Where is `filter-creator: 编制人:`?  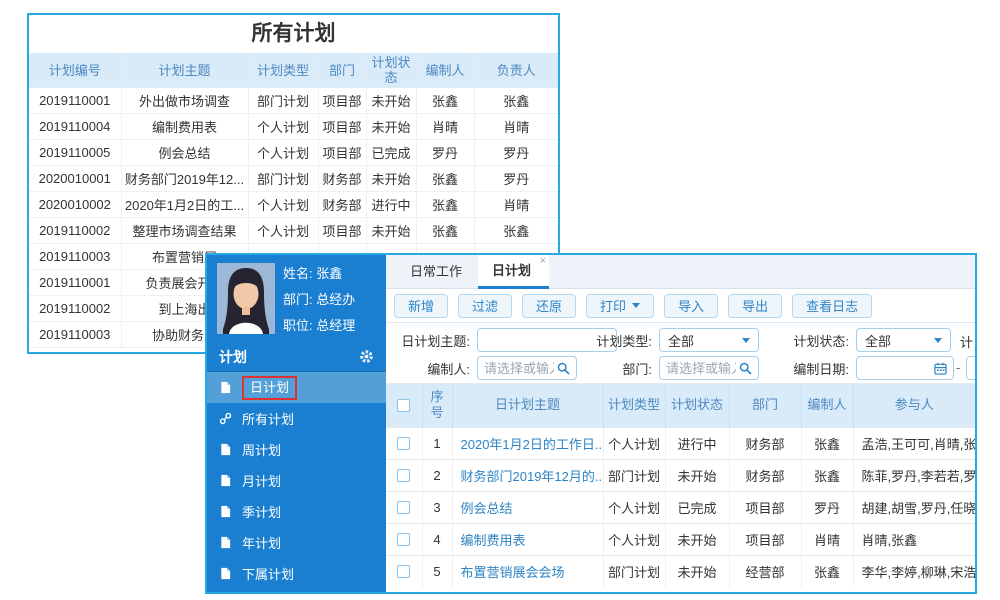
filter-creator: 编制人: is located at coordinates (483, 368).